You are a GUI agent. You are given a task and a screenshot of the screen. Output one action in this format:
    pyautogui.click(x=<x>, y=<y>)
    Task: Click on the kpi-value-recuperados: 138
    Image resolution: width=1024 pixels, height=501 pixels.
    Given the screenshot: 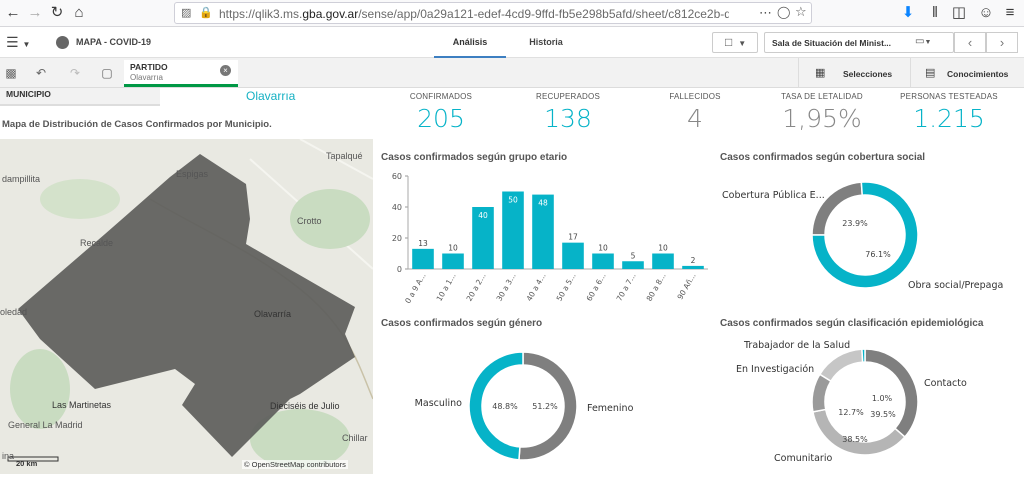 What is the action you would take?
    pyautogui.click(x=568, y=118)
    